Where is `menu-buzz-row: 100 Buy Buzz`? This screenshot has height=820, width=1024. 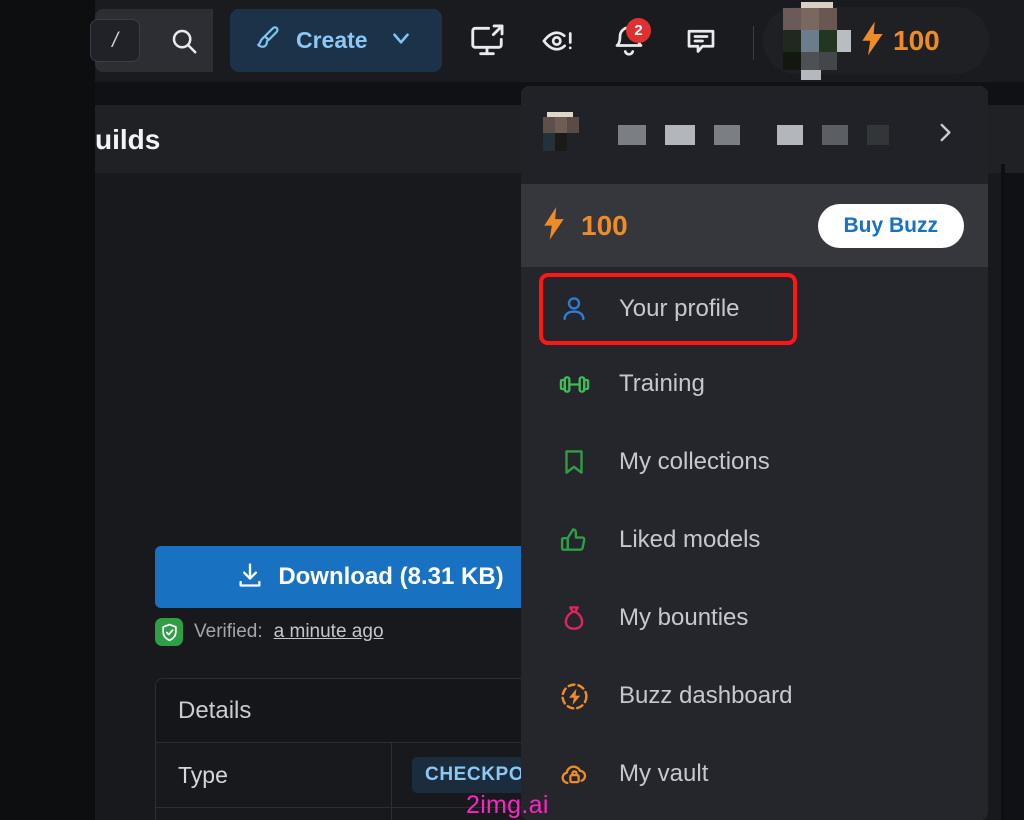
menu-buzz-row: 100 Buy Buzz is located at coordinates (754, 225).